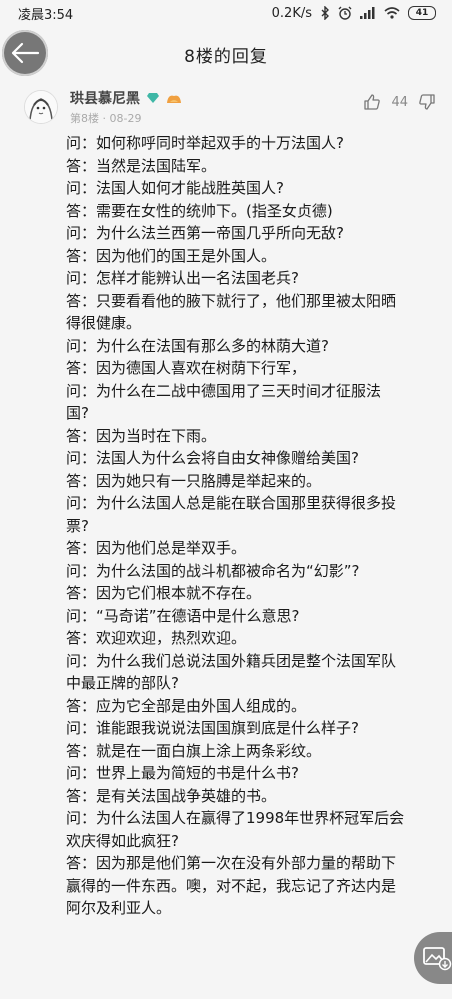  Describe the element at coordinates (104, 323) in the screenshot. I see `post-line: 得很健康。` at that location.